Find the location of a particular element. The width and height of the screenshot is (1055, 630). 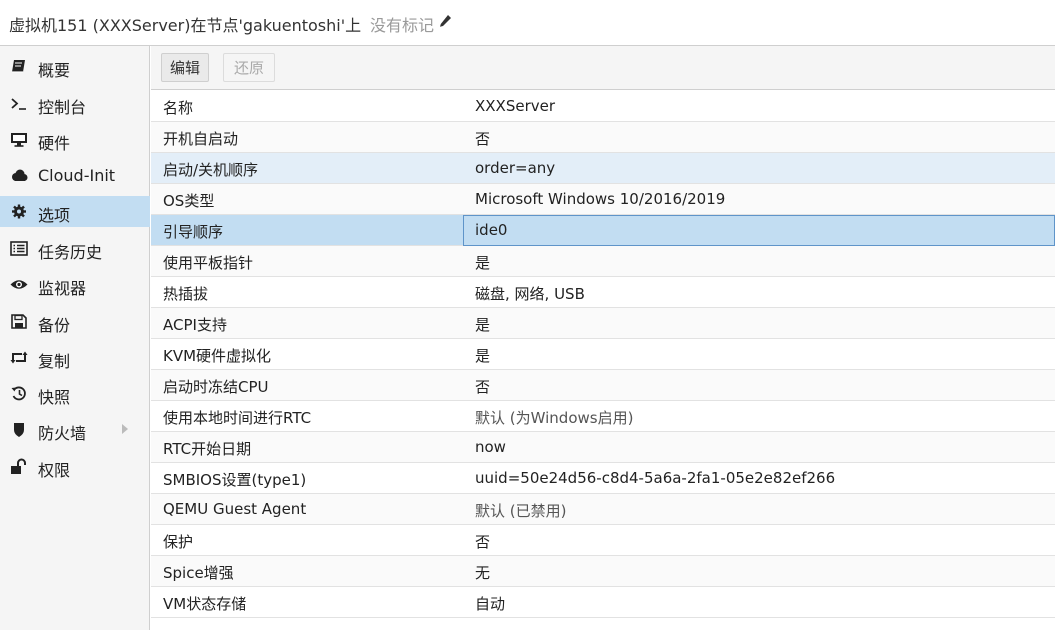

sidebar-item-firewall: 防火墙 is located at coordinates (75, 429).